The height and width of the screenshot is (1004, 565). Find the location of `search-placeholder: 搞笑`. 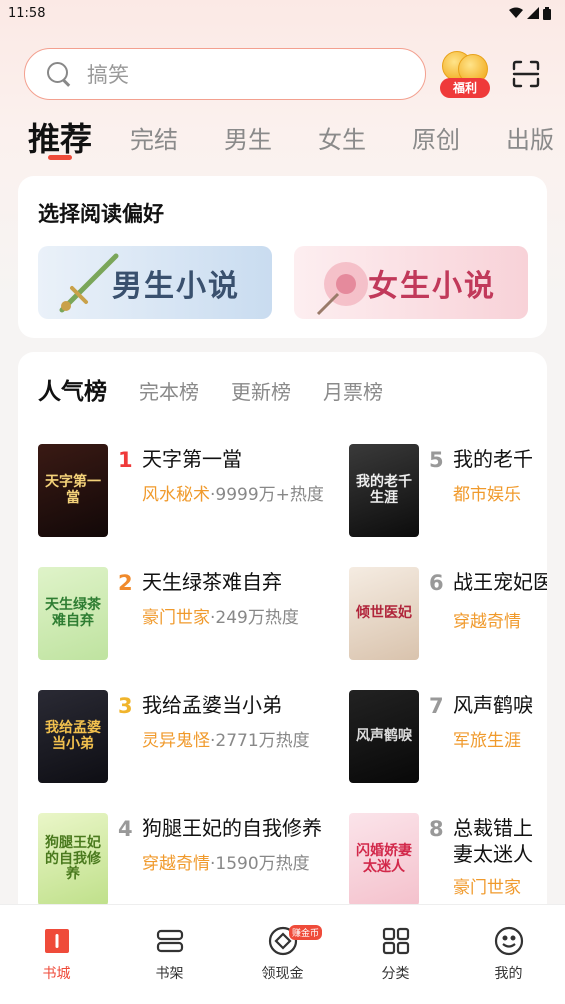

search-placeholder: 搞笑 is located at coordinates (108, 75).